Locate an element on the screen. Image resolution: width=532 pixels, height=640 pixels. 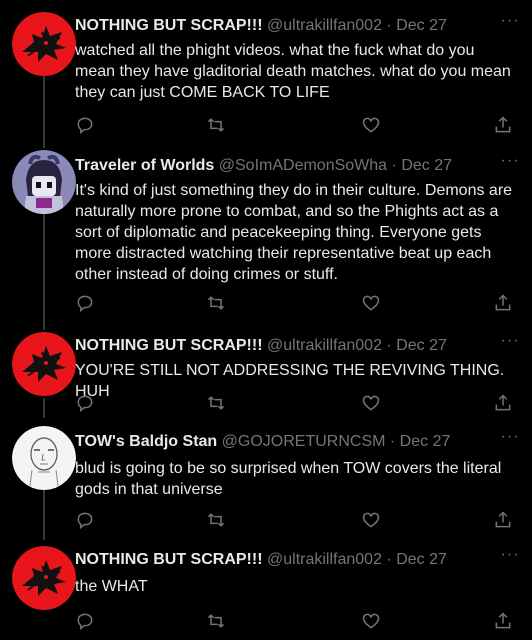
user-handle: @SoImADemonSoWha is located at coordinates (303, 165).